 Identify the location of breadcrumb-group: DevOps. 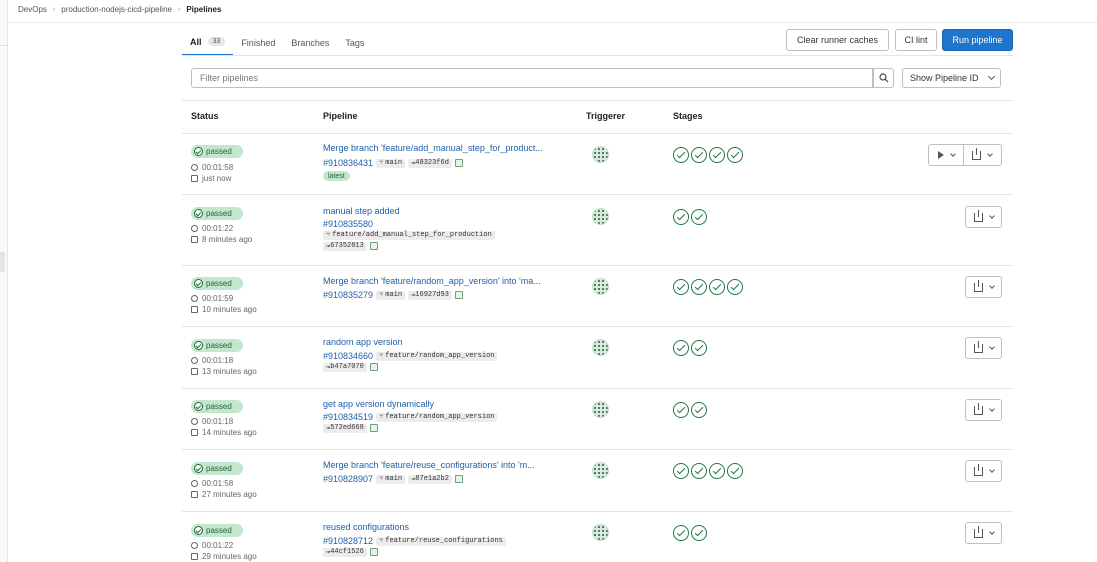
(32, 9).